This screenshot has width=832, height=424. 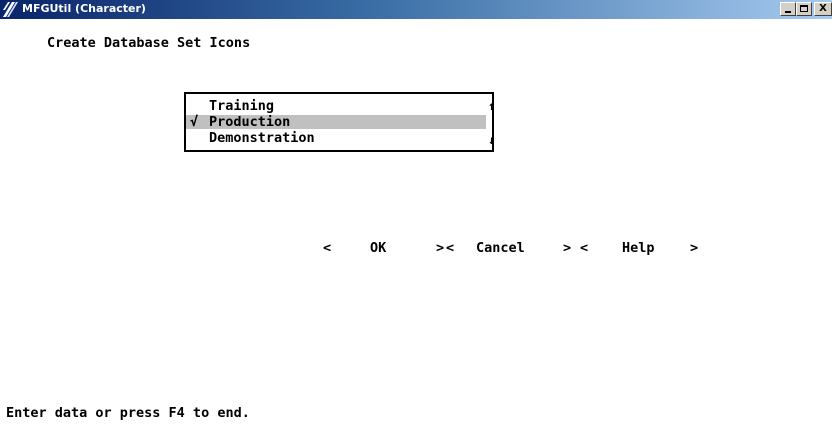 What do you see at coordinates (327, 248) in the screenshot?
I see `ok-button-left-bracket: <` at bounding box center [327, 248].